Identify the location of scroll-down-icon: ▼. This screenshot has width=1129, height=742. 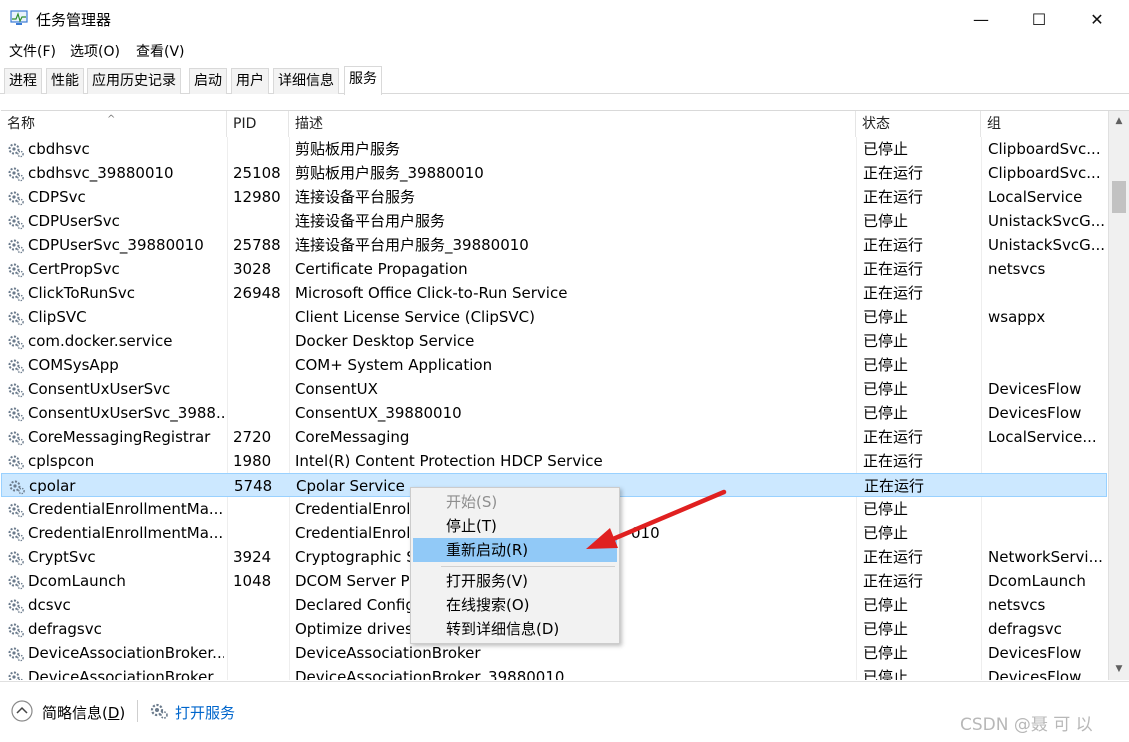
(1119, 669).